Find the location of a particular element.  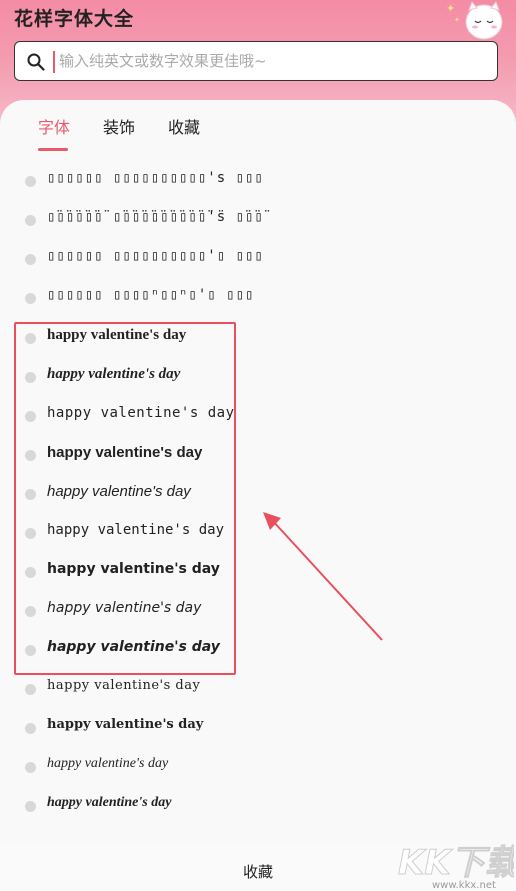

favorites-button: 收藏 is located at coordinates (258, 871).